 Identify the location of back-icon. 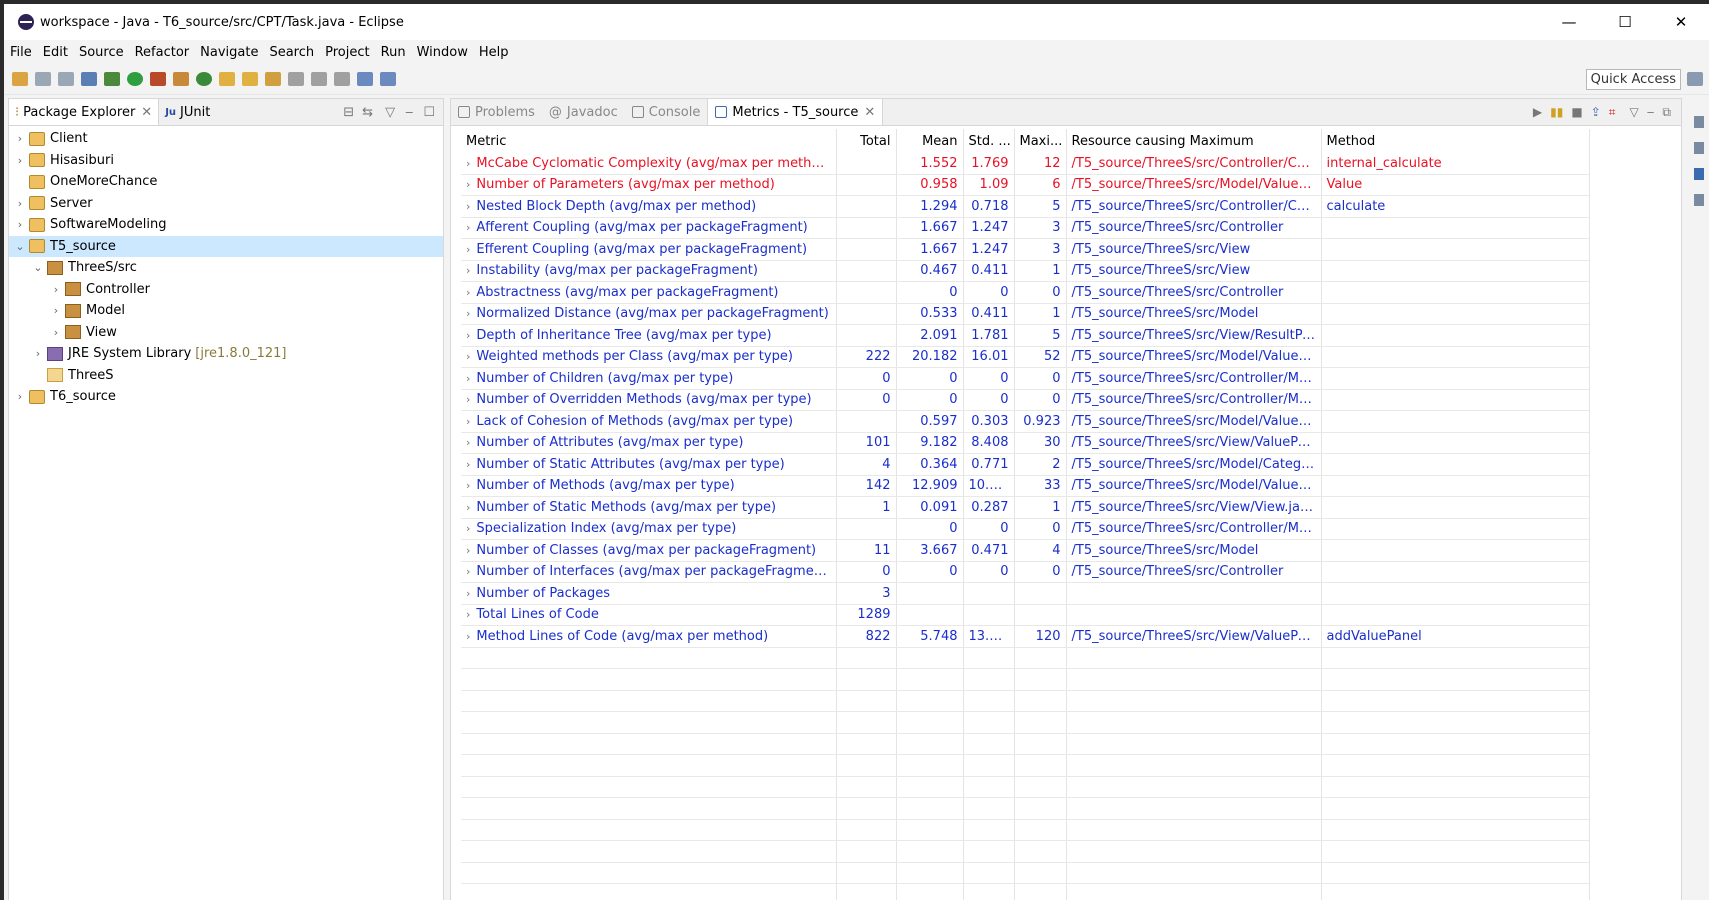
(365, 79).